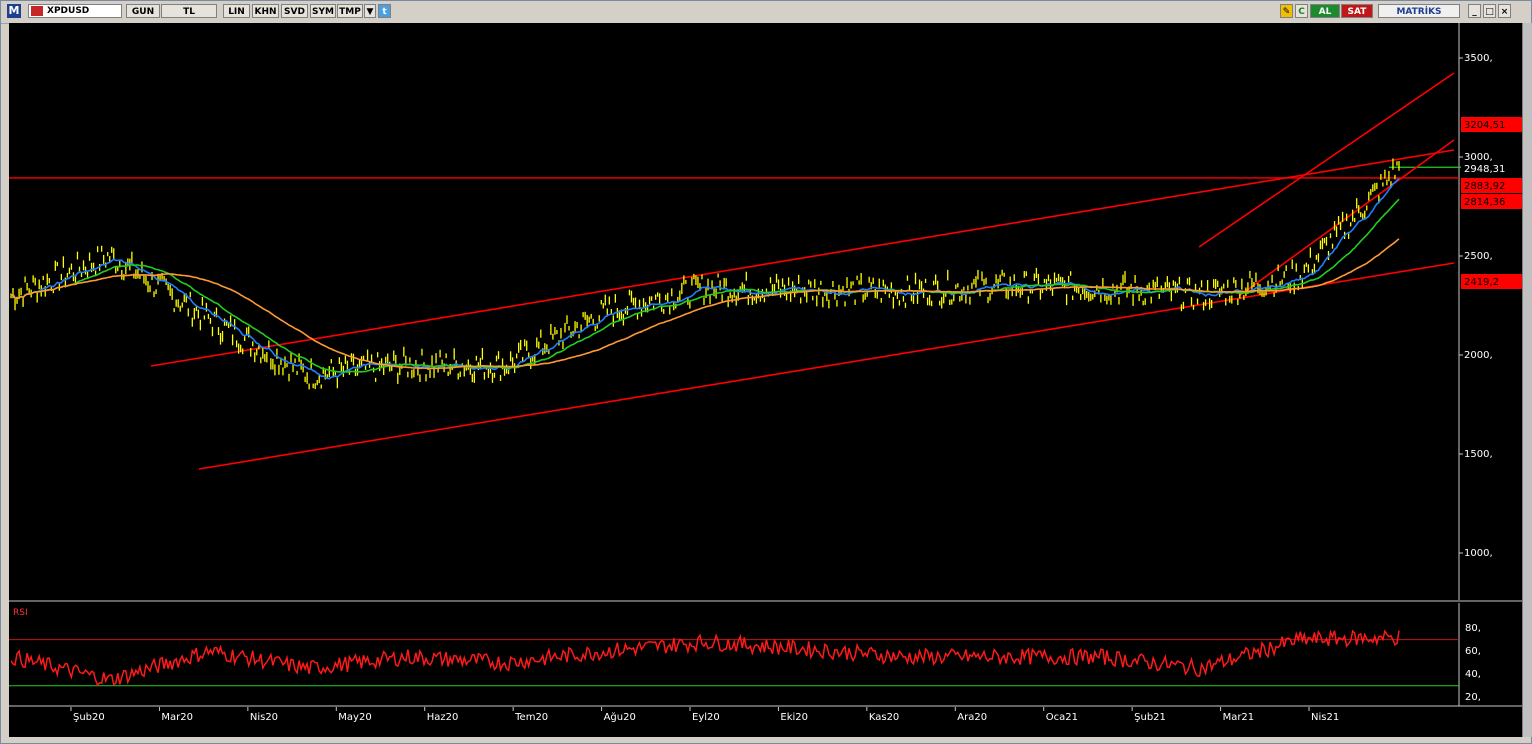  What do you see at coordinates (370, 11) in the screenshot?
I see `dropdown-arrow-icon: ▼` at bounding box center [370, 11].